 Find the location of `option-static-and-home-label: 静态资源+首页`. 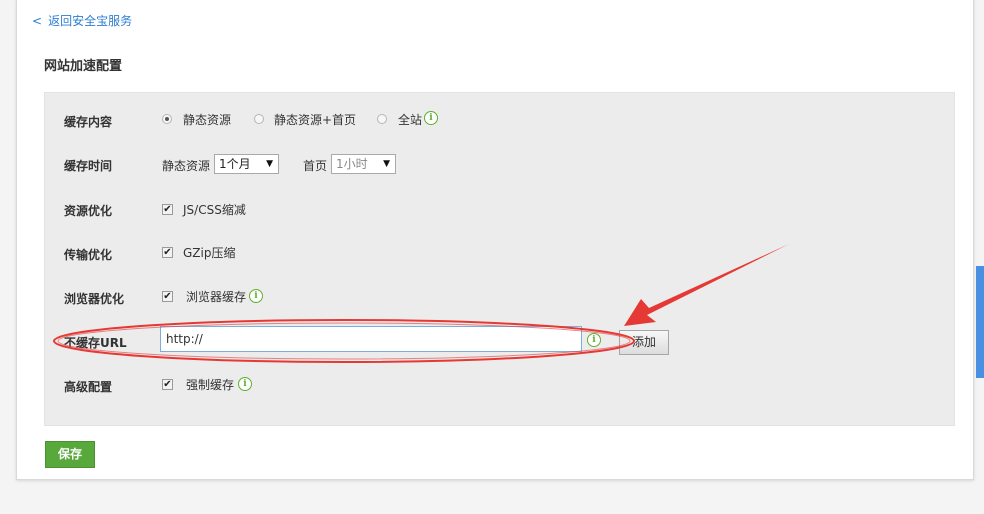

option-static-and-home-label: 静态资源+首页 is located at coordinates (315, 120).